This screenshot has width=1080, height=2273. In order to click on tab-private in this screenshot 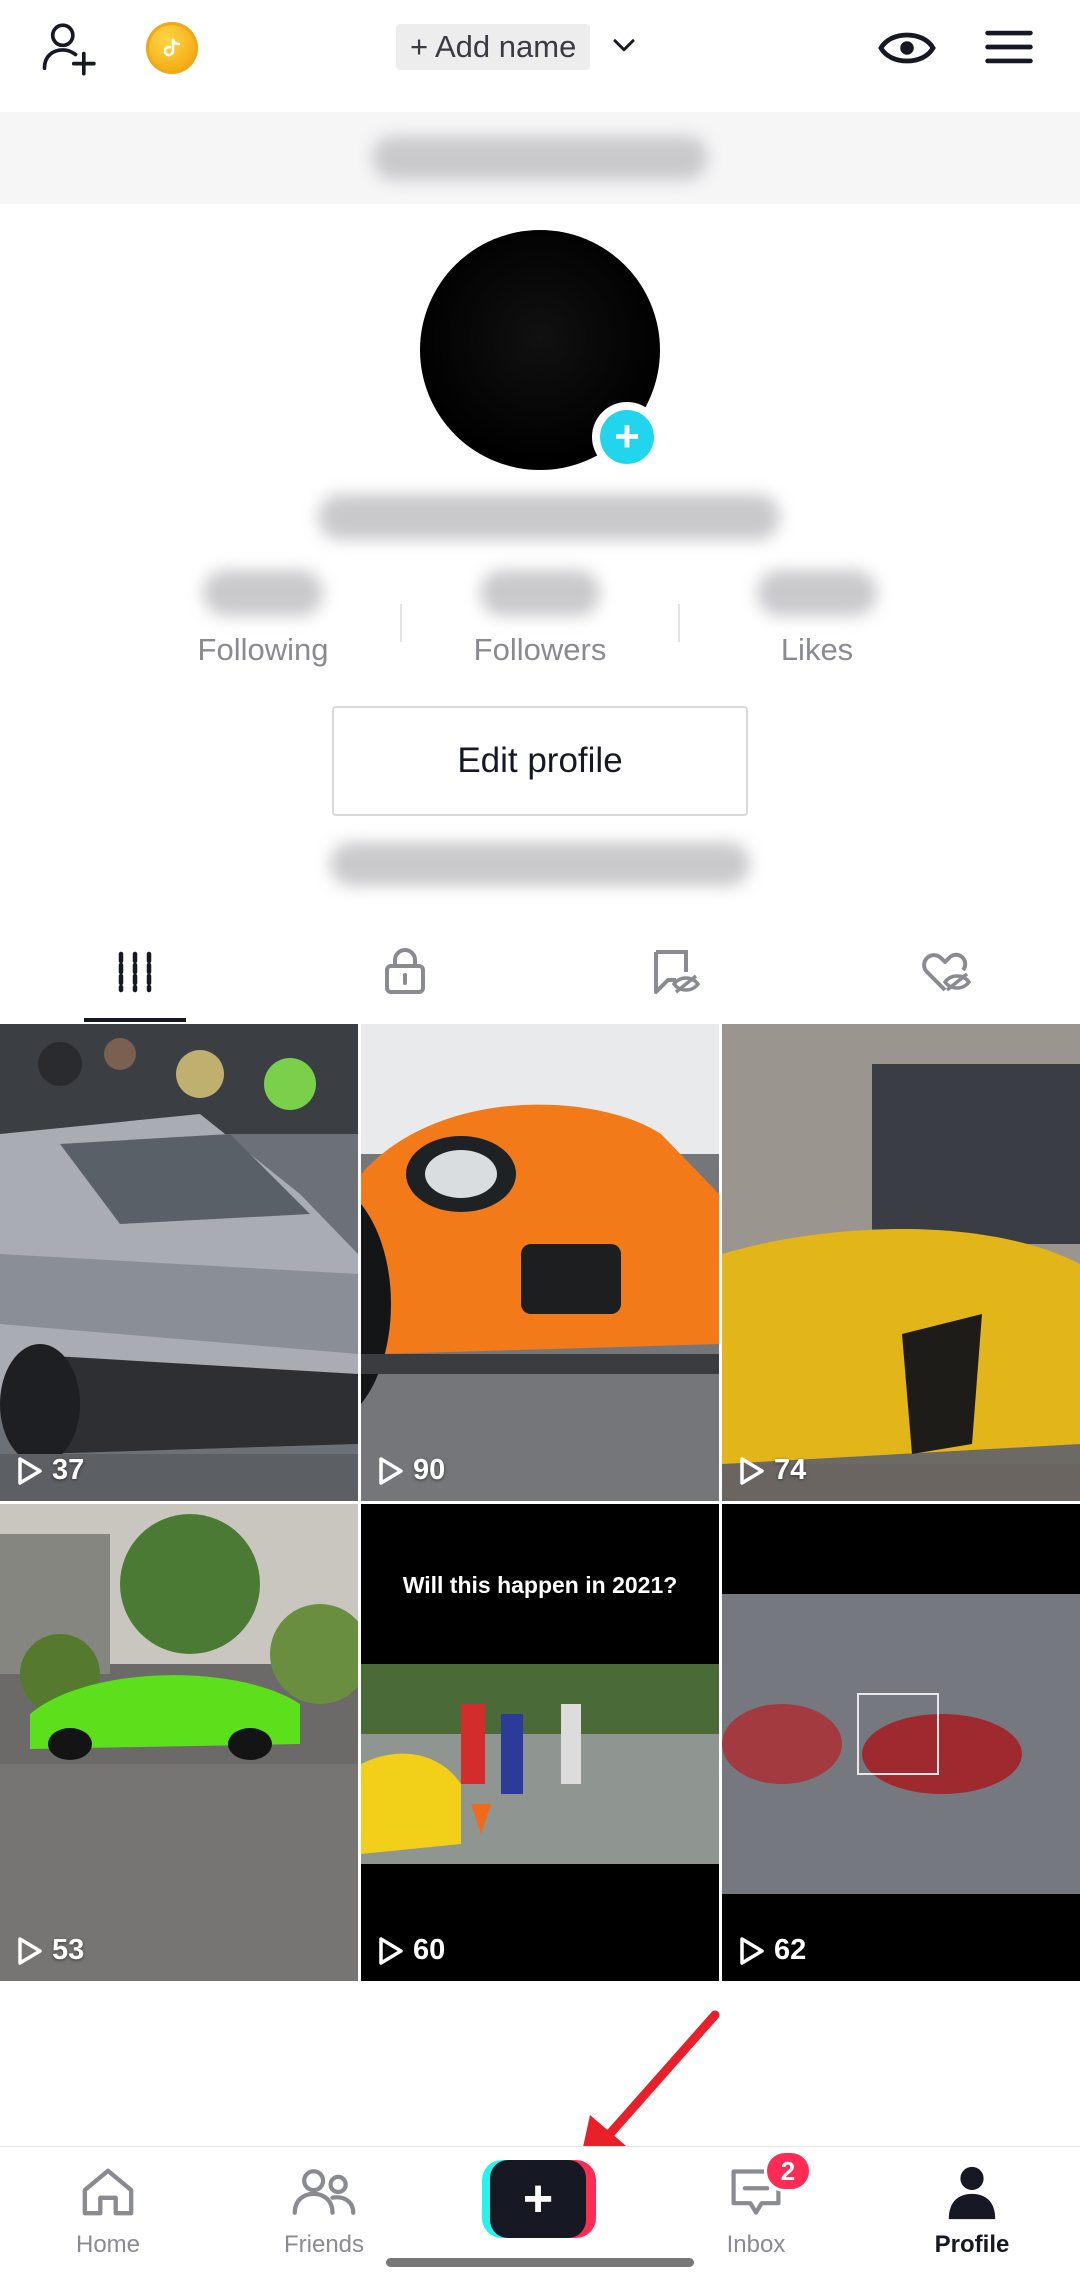, I will do `click(405, 972)`.